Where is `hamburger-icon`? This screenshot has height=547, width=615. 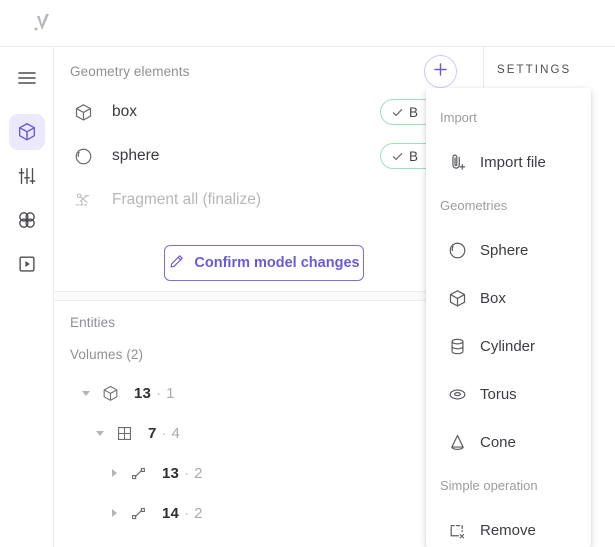
hamburger-icon is located at coordinates (27, 78).